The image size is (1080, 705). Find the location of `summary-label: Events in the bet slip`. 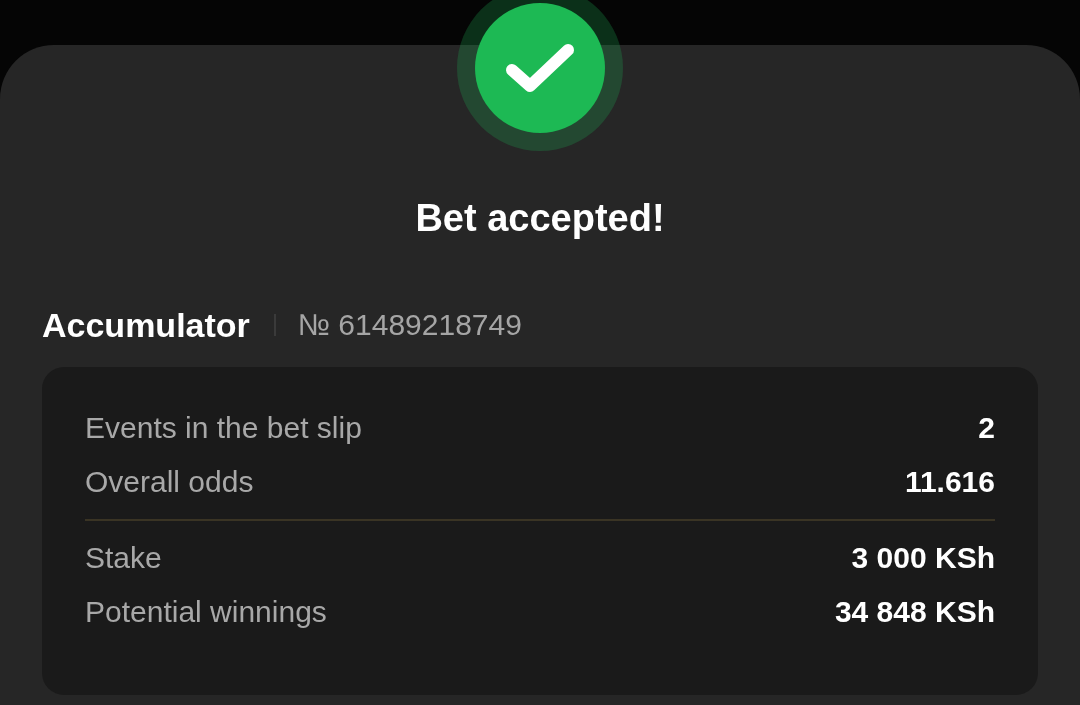

summary-label: Events in the bet slip is located at coordinates (223, 428).